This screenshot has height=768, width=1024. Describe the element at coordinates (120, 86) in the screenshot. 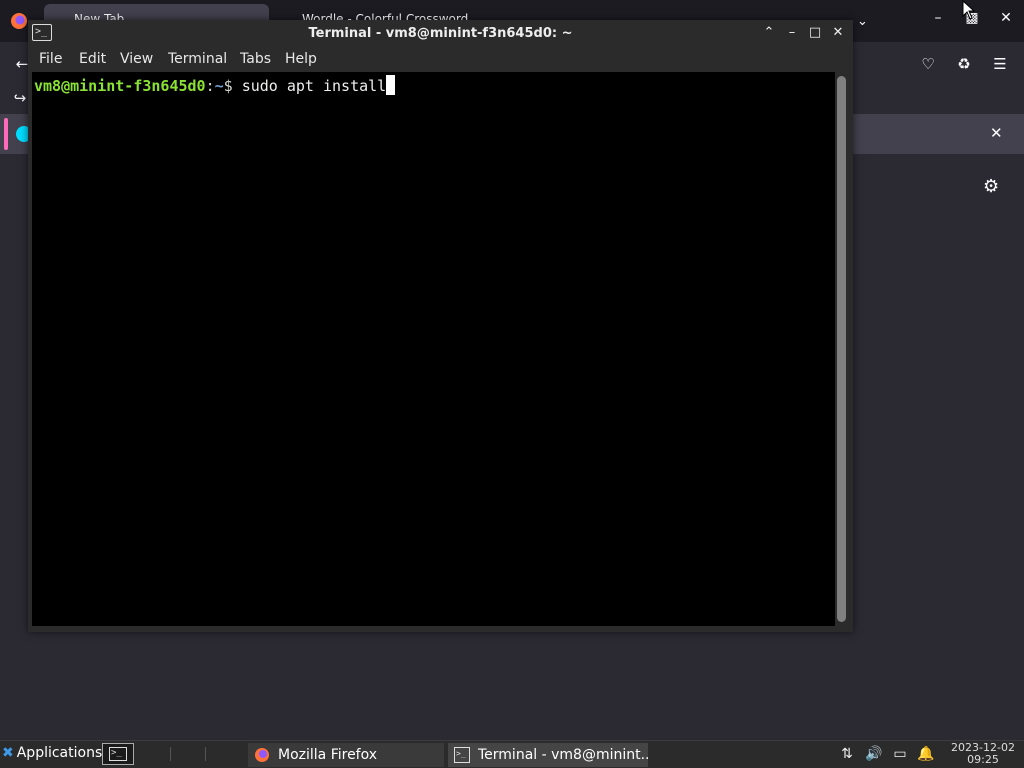

I see `prompt-user-host: vm8@minint-f3n645d0` at that location.